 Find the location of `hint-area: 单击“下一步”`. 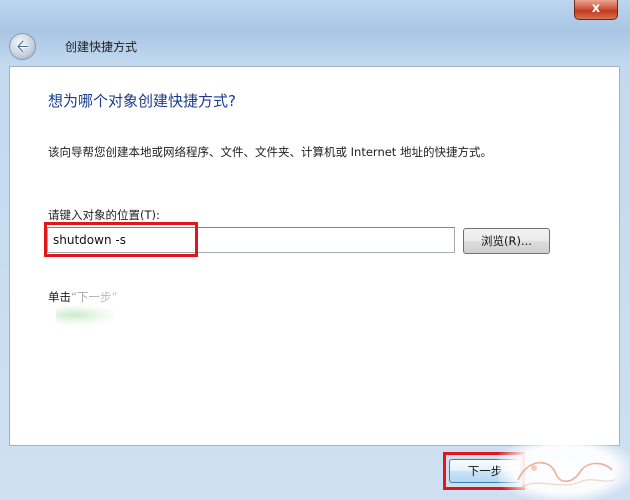

hint-area: 单击“下一步” is located at coordinates (178, 313).